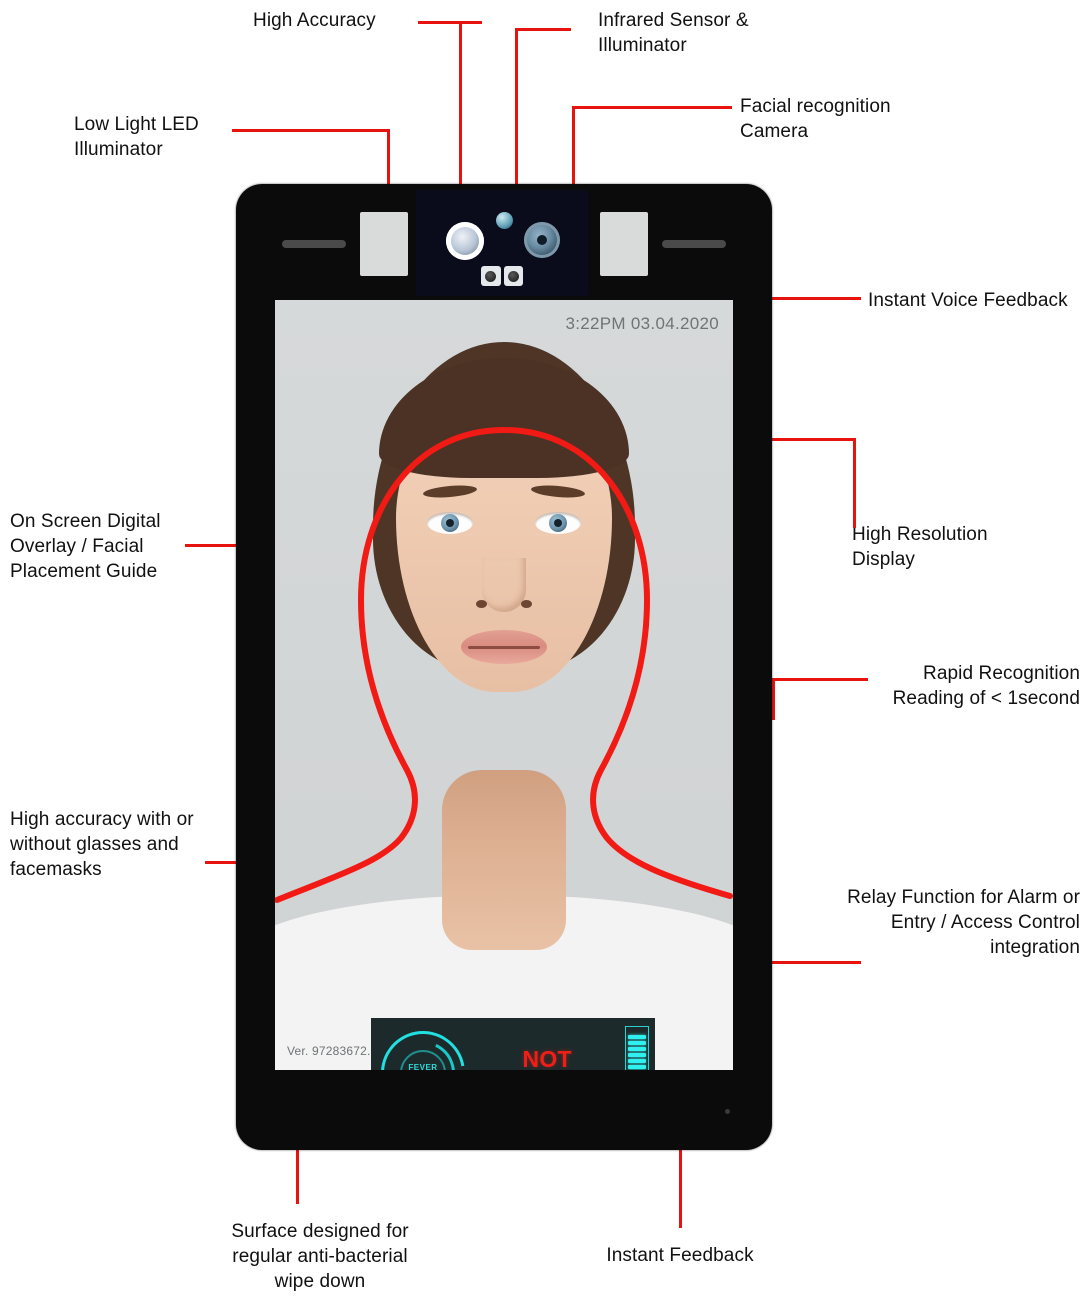 This screenshot has width=1090, height=1306. What do you see at coordinates (542, 240) in the screenshot?
I see `facial-recognition-camera-icon` at bounding box center [542, 240].